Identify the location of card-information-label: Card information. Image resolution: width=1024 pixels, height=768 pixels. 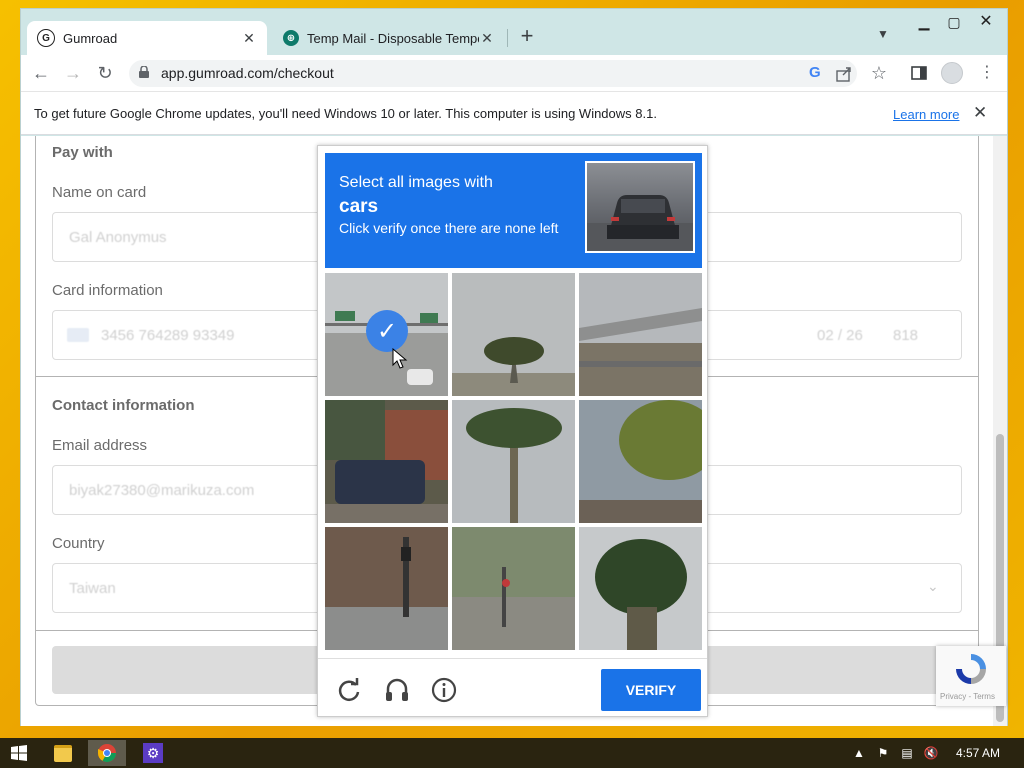
(107, 290).